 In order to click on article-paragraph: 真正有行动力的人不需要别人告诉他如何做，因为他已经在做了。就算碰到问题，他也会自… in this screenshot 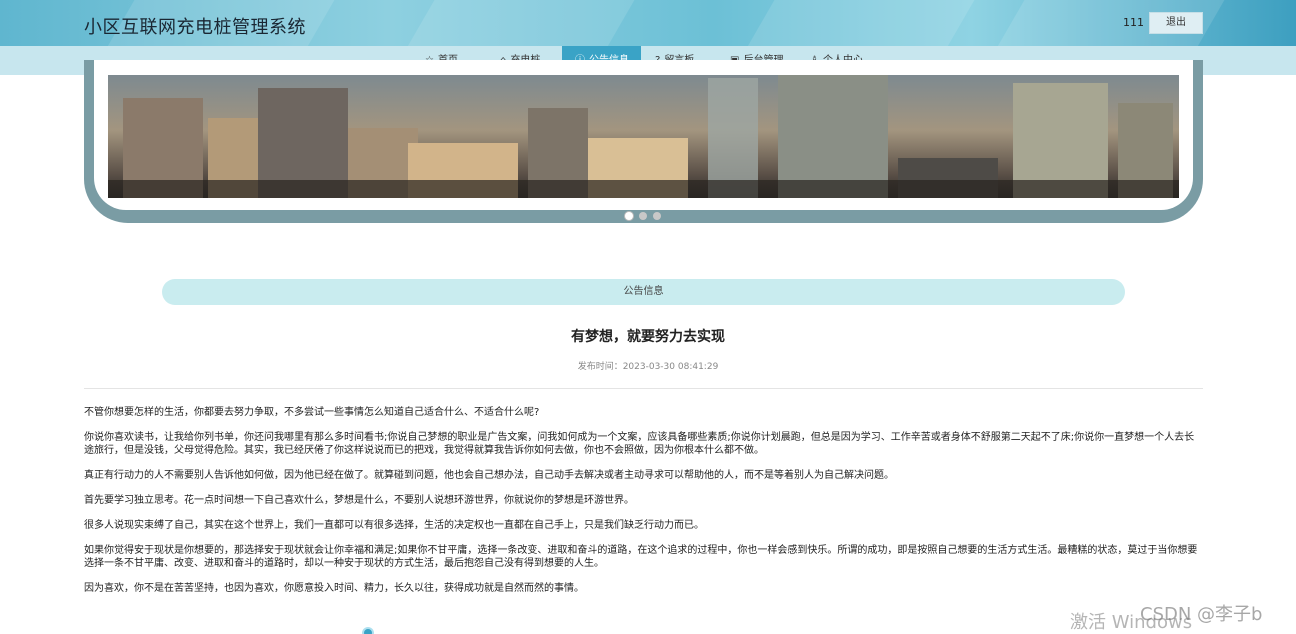, I will do `click(489, 475)`.